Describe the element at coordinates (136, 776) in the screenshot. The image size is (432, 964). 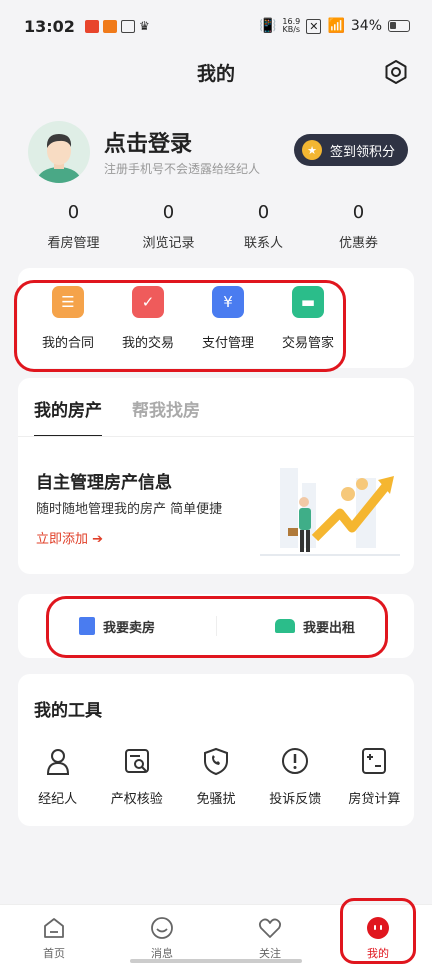
I see `tool-verify: 产权核验` at that location.